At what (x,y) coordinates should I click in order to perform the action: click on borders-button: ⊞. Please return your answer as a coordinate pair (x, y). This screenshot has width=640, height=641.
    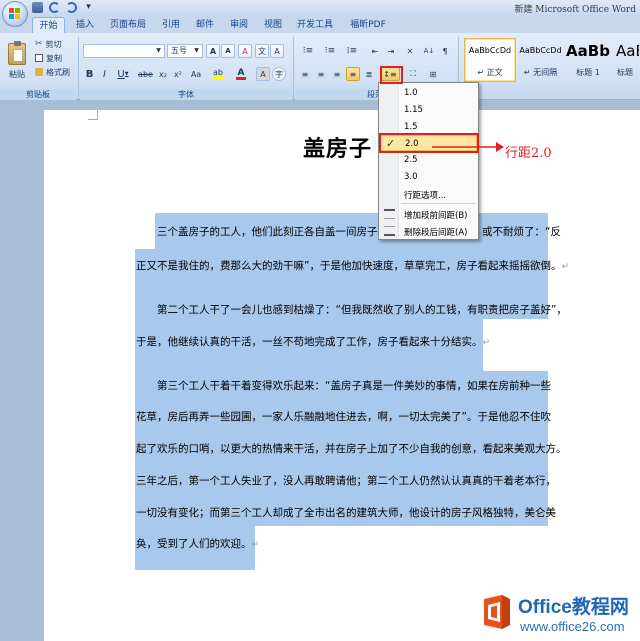
    Looking at the image, I should click on (433, 74).